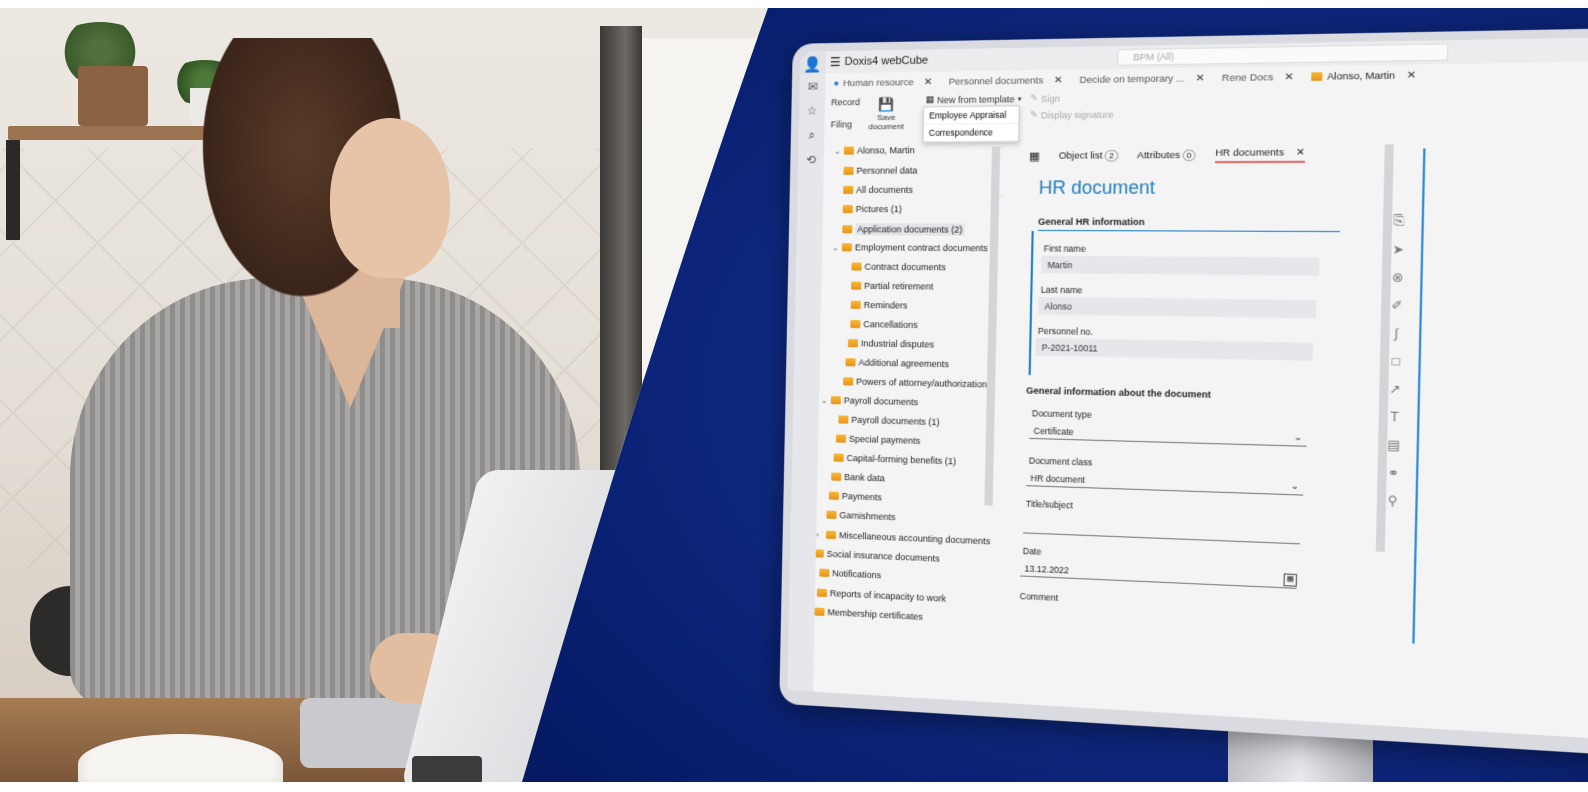 The image size is (1588, 792). What do you see at coordinates (880, 170) in the screenshot?
I see `tree-item: Personnel data` at bounding box center [880, 170].